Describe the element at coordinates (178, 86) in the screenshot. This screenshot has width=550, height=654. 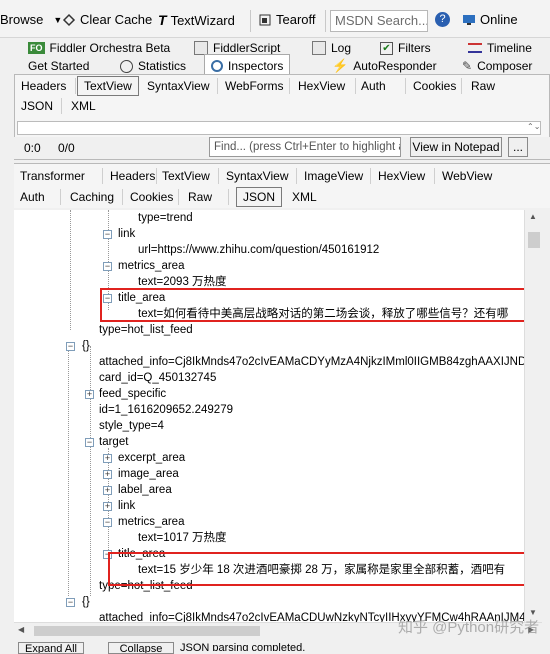
I see `tab-request-syntaxview: SyntaxView` at that location.